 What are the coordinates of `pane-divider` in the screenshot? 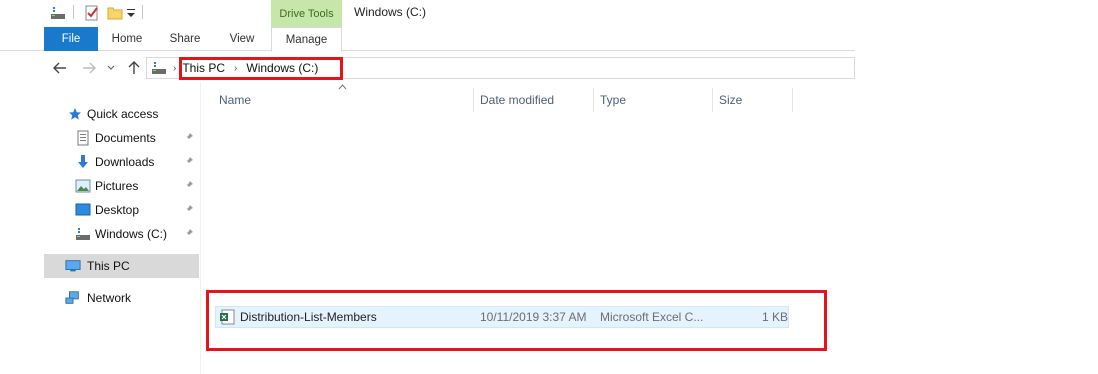 It's located at (200, 228).